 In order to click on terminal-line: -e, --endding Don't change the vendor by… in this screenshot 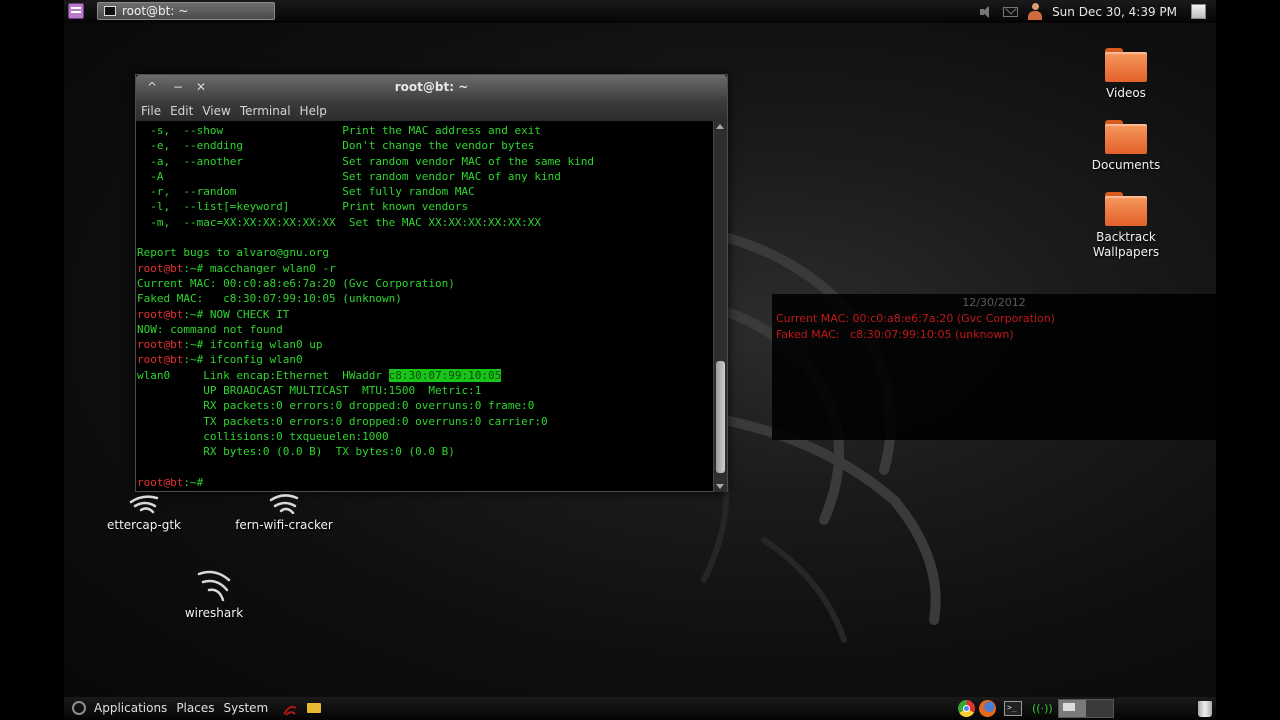, I will do `click(336, 146)`.